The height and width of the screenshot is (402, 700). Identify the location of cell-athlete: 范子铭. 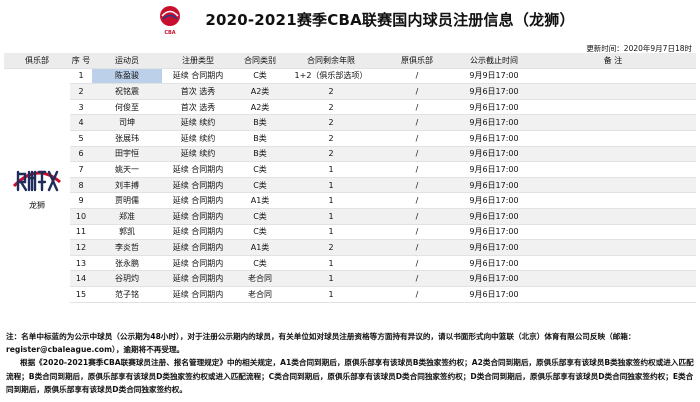
(127, 294).